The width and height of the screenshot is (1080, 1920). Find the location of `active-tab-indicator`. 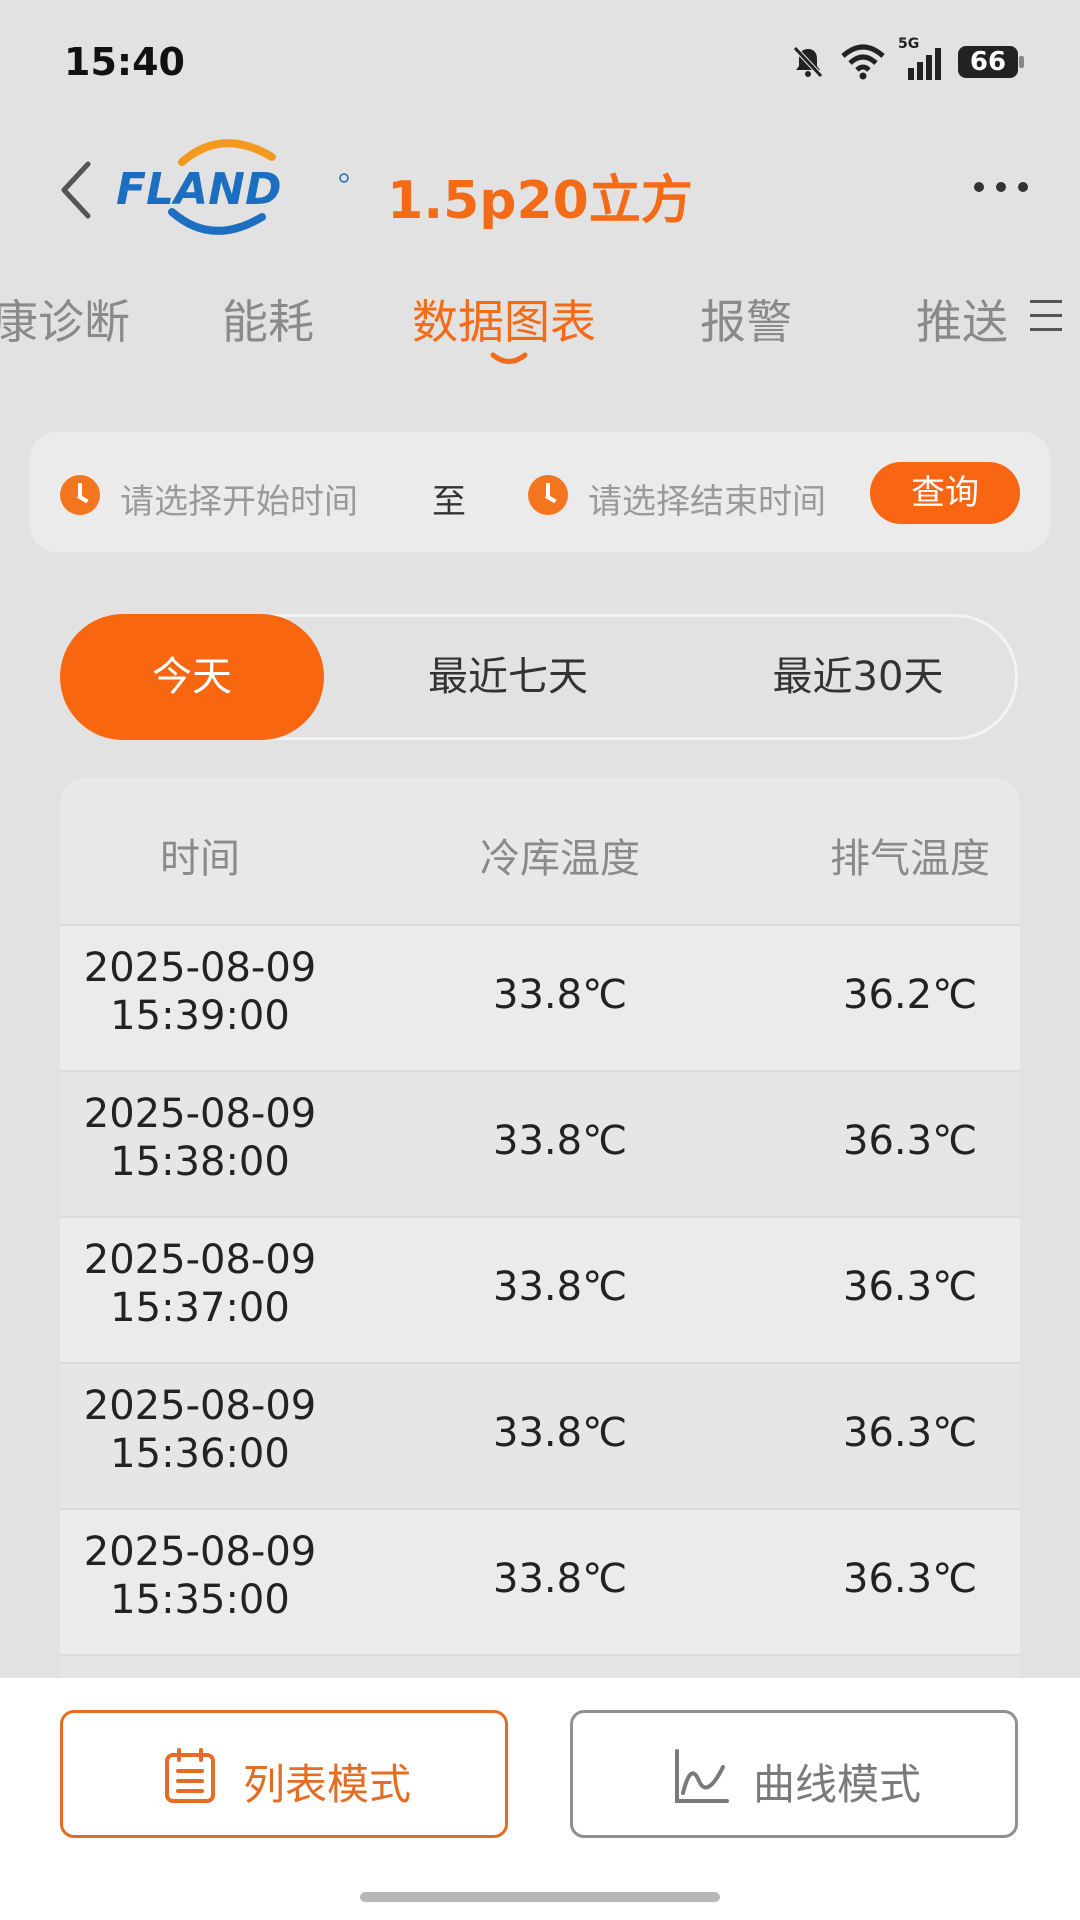

active-tab-indicator is located at coordinates (509, 358).